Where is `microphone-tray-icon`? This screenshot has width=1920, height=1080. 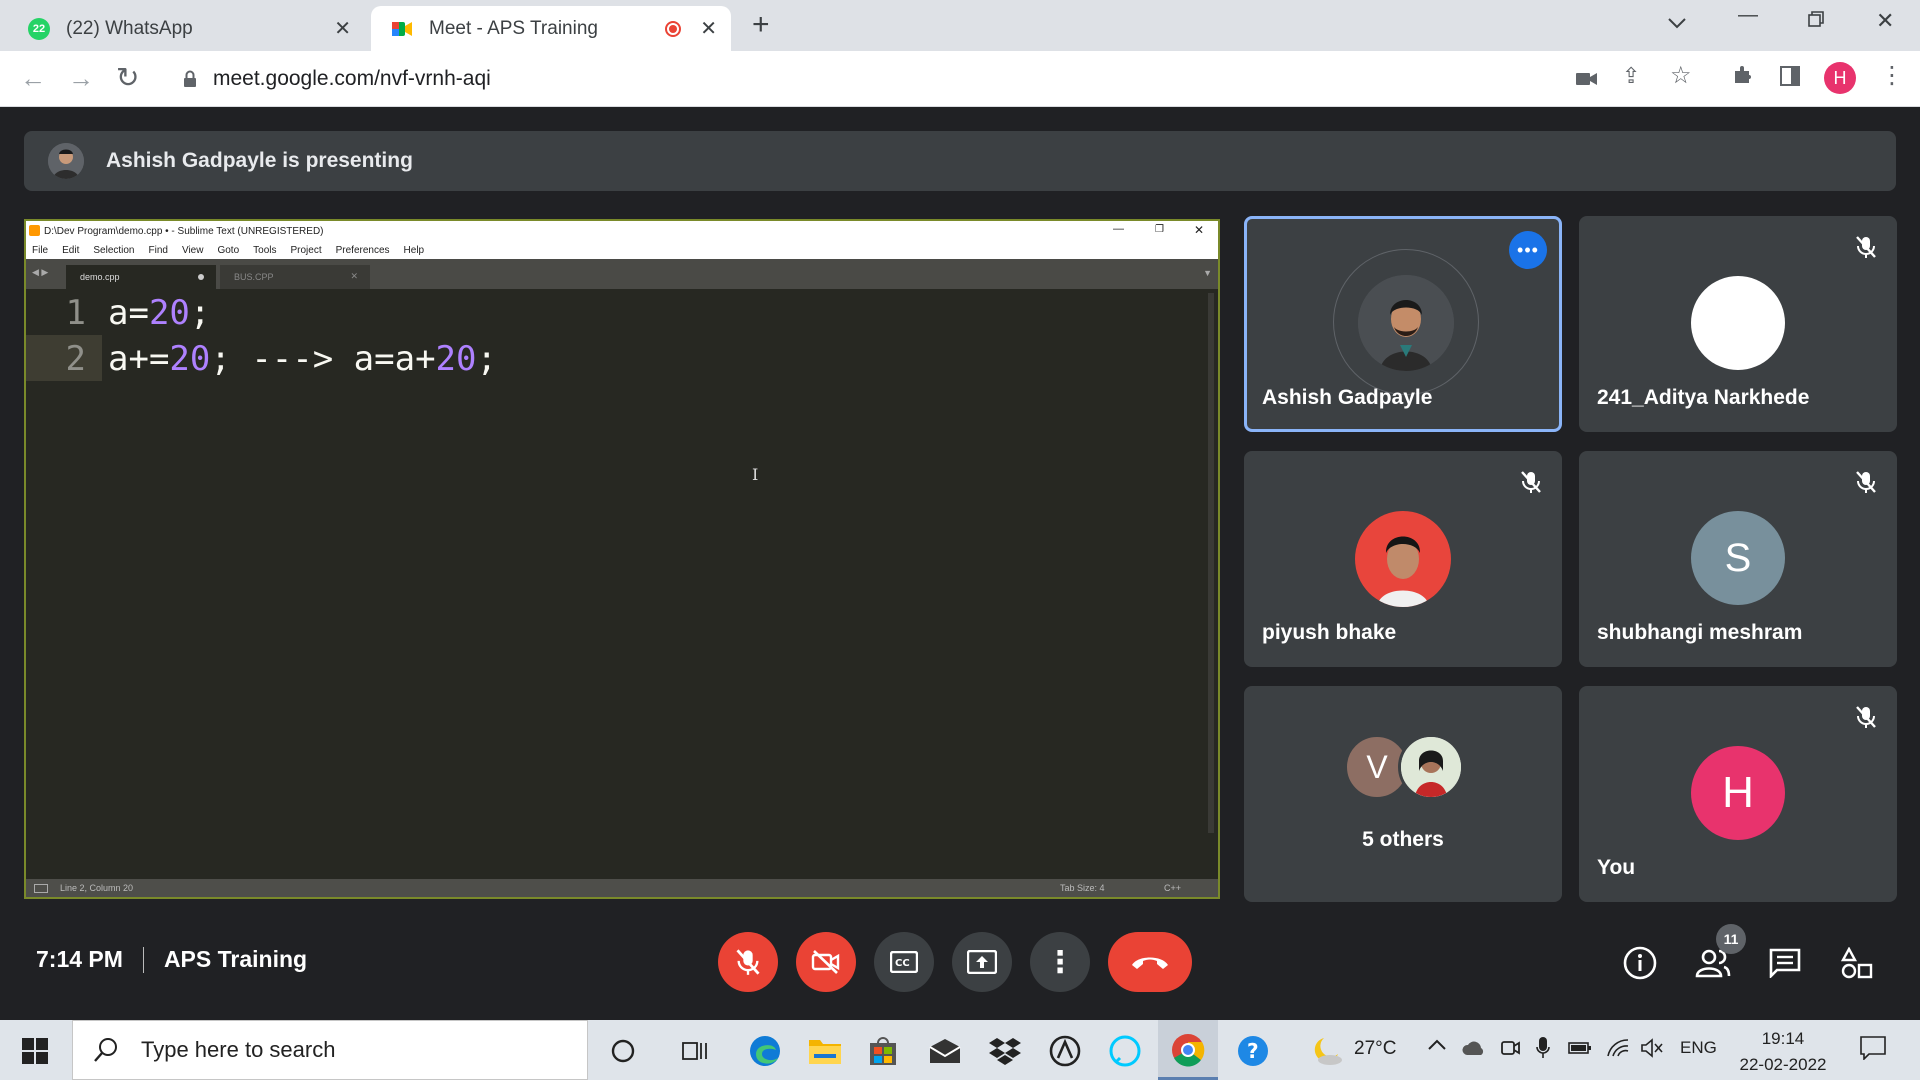 microphone-tray-icon is located at coordinates (1543, 1050).